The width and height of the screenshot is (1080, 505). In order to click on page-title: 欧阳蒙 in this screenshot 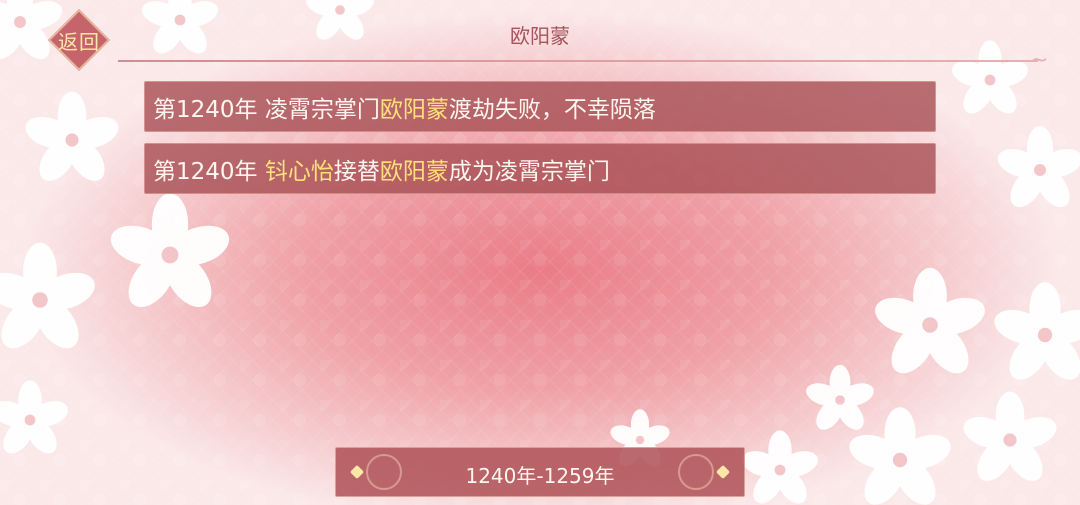, I will do `click(540, 36)`.